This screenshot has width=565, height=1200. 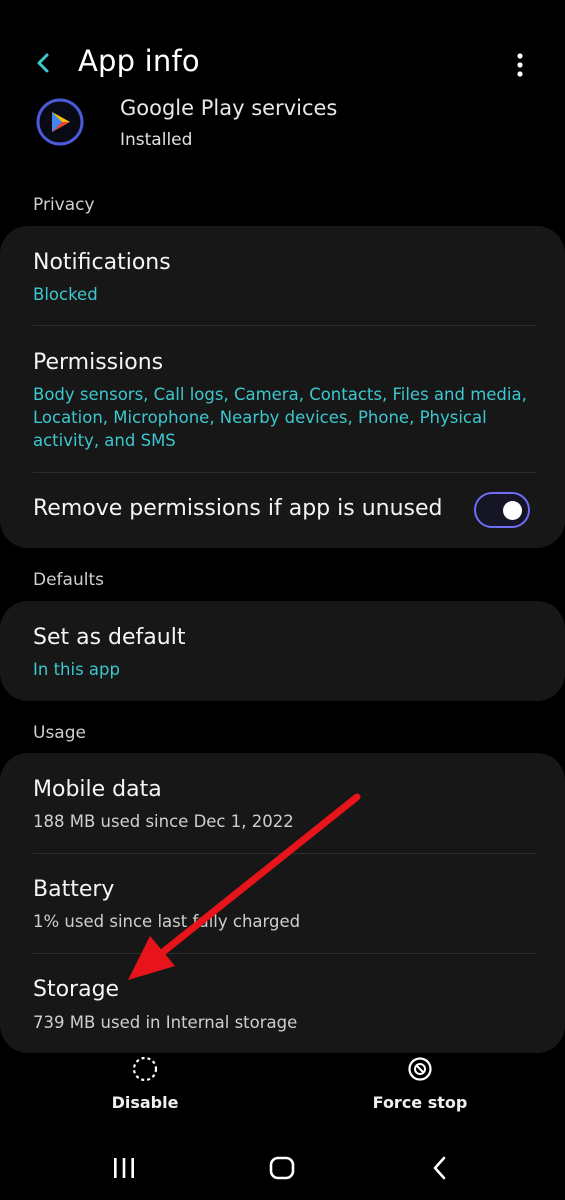 I want to click on force-stop-label: Force stop, so click(x=420, y=1102).